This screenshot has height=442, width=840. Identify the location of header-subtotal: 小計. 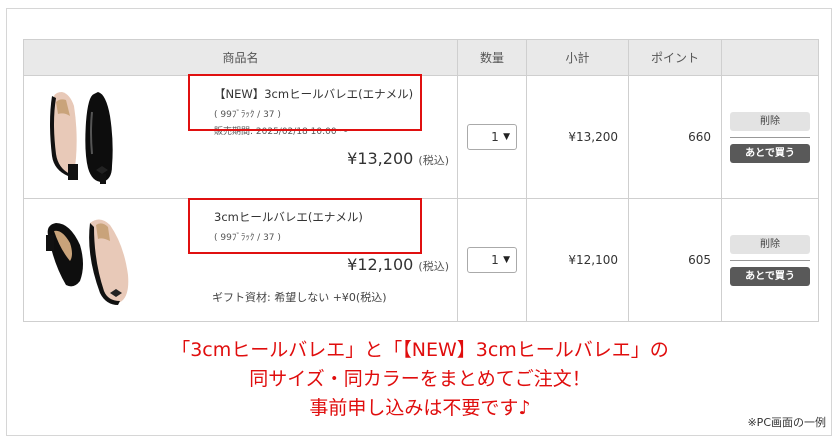
(577, 57).